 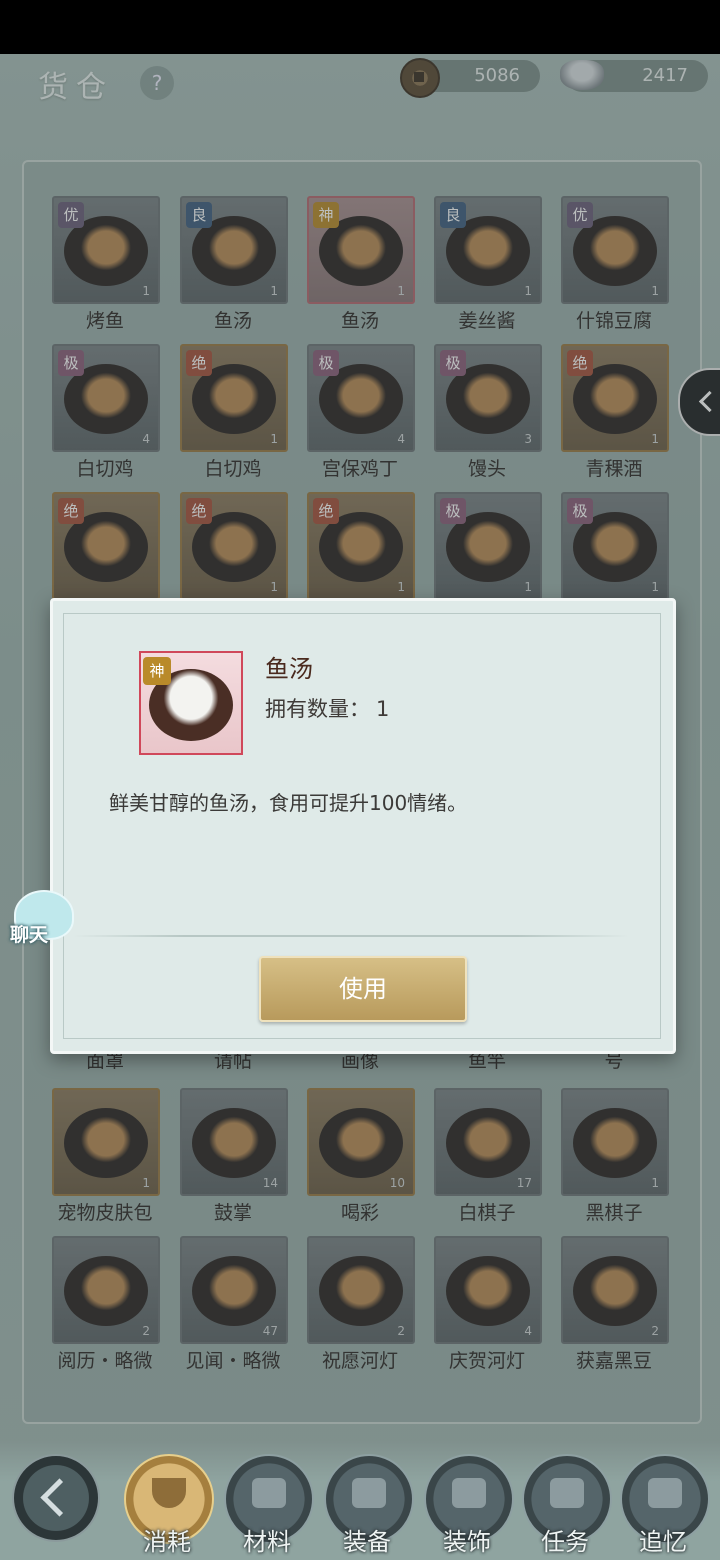 I want to click on item-count: 拥有数量： 1, so click(x=327, y=708).